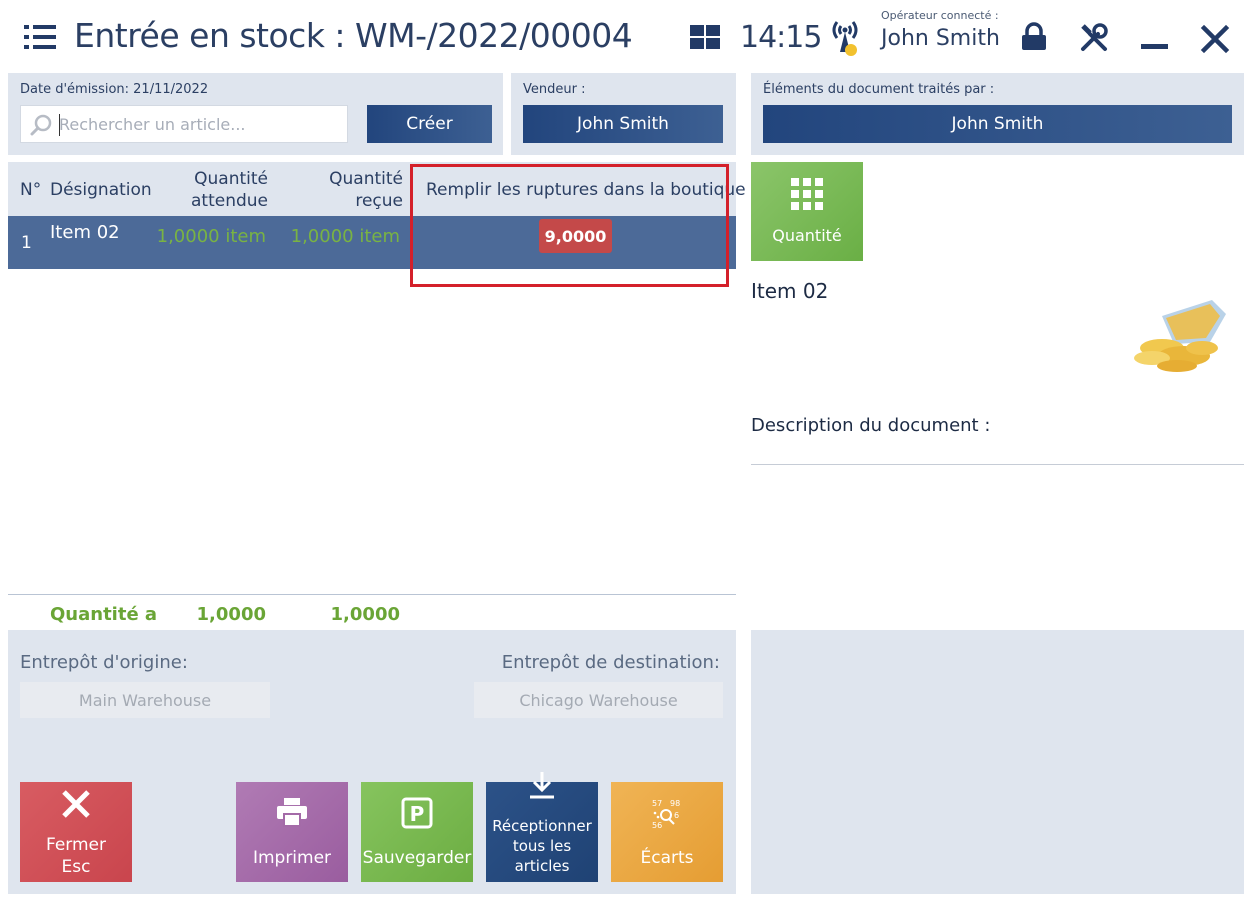 This screenshot has height=902, width=1251. I want to click on footer-received-total: 1,0000, so click(365, 614).